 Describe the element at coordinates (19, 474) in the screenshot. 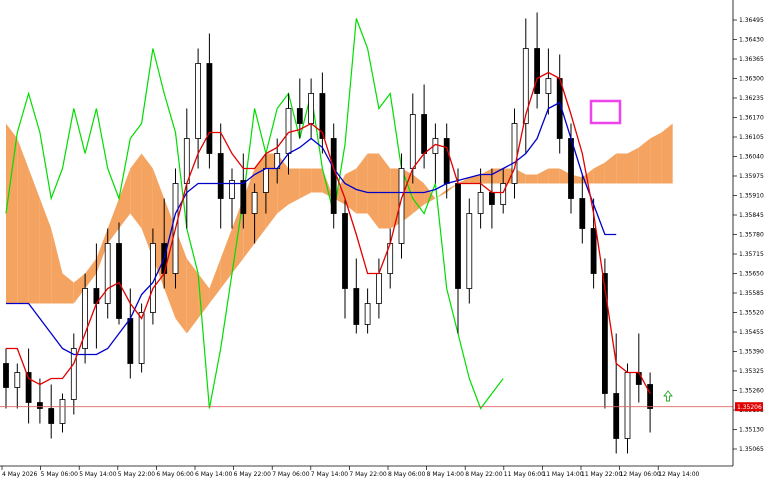

I see `x-tick-label: 4 May 2026` at that location.